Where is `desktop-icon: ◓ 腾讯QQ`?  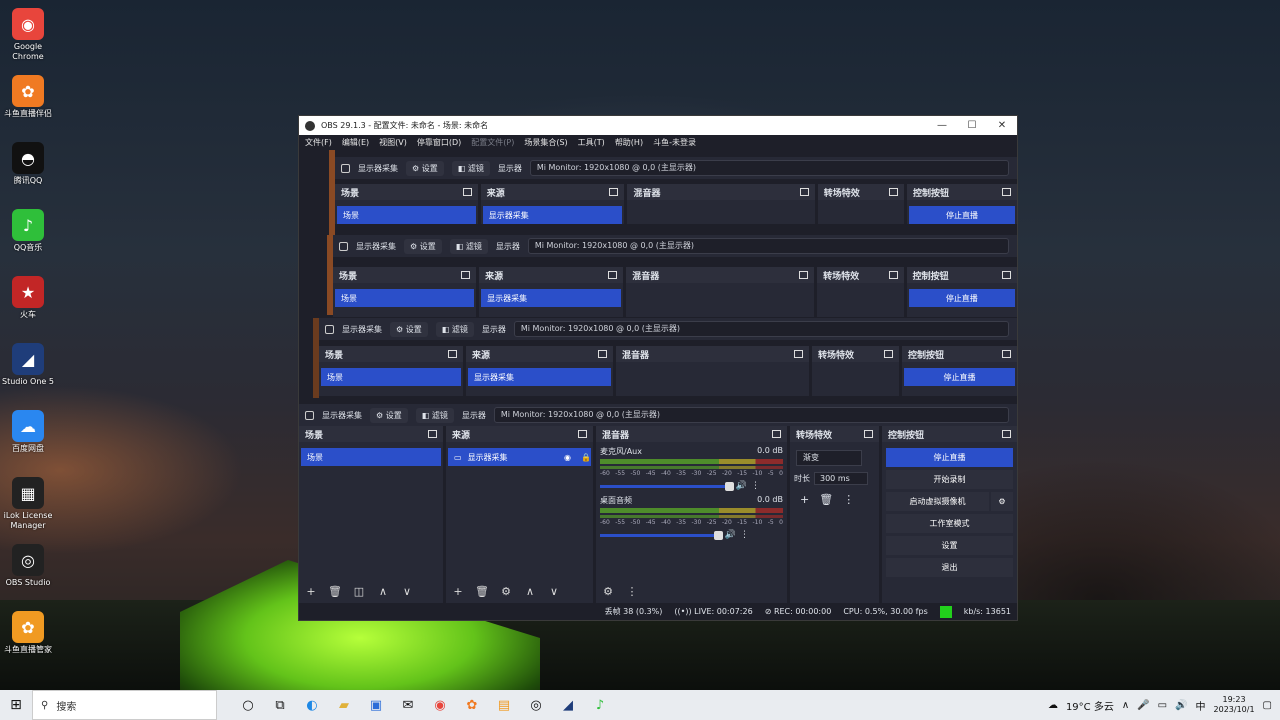 desktop-icon: ◓ 腾讯QQ is located at coordinates (28, 171).